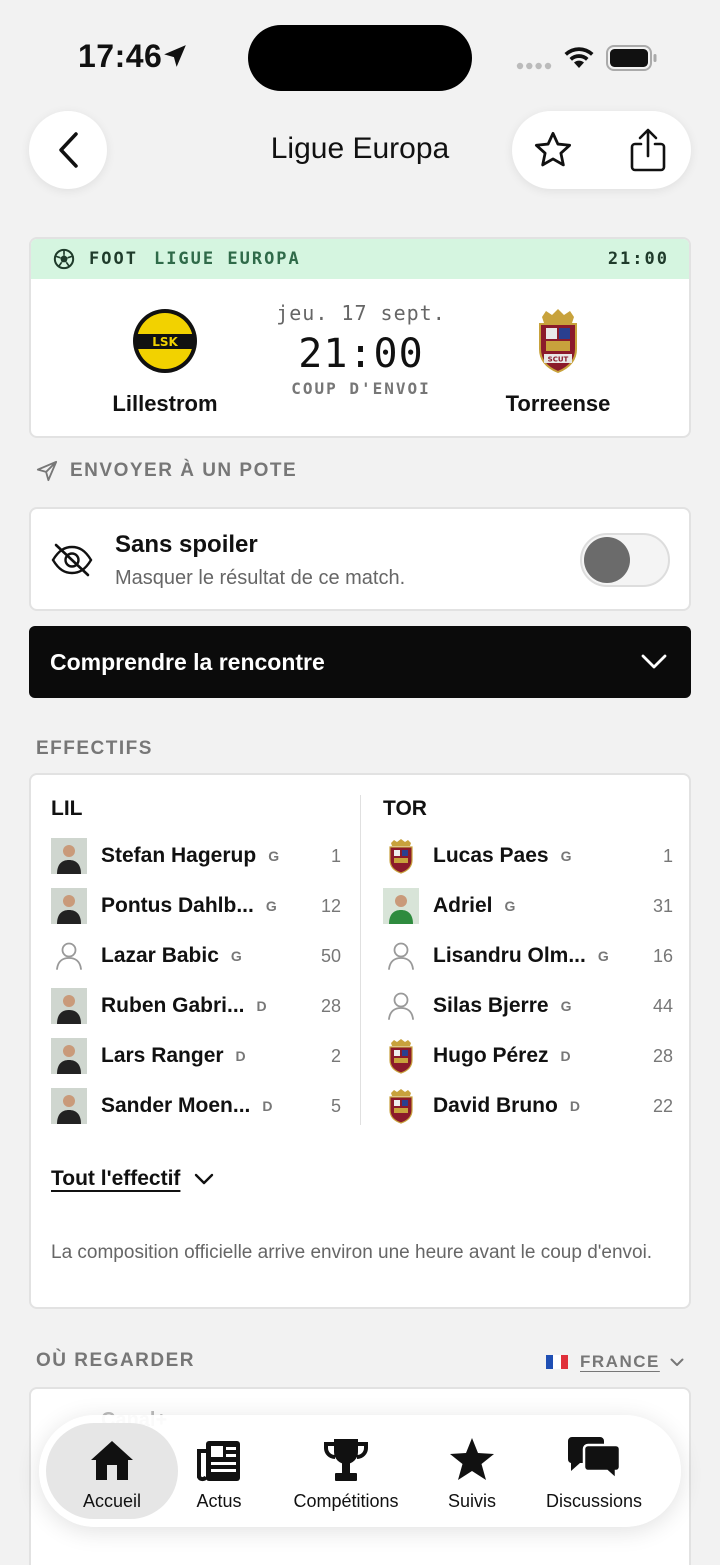 The height and width of the screenshot is (1565, 720). Describe the element at coordinates (472, 1471) in the screenshot. I see `tab-followed: Suivis` at that location.